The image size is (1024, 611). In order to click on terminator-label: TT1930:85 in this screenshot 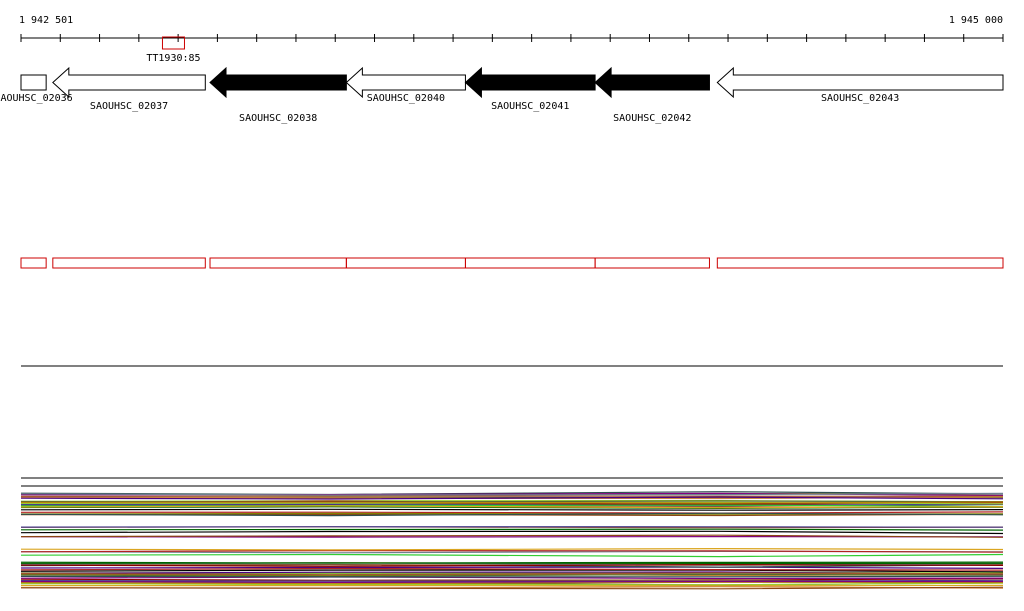, I will do `click(173, 58)`.